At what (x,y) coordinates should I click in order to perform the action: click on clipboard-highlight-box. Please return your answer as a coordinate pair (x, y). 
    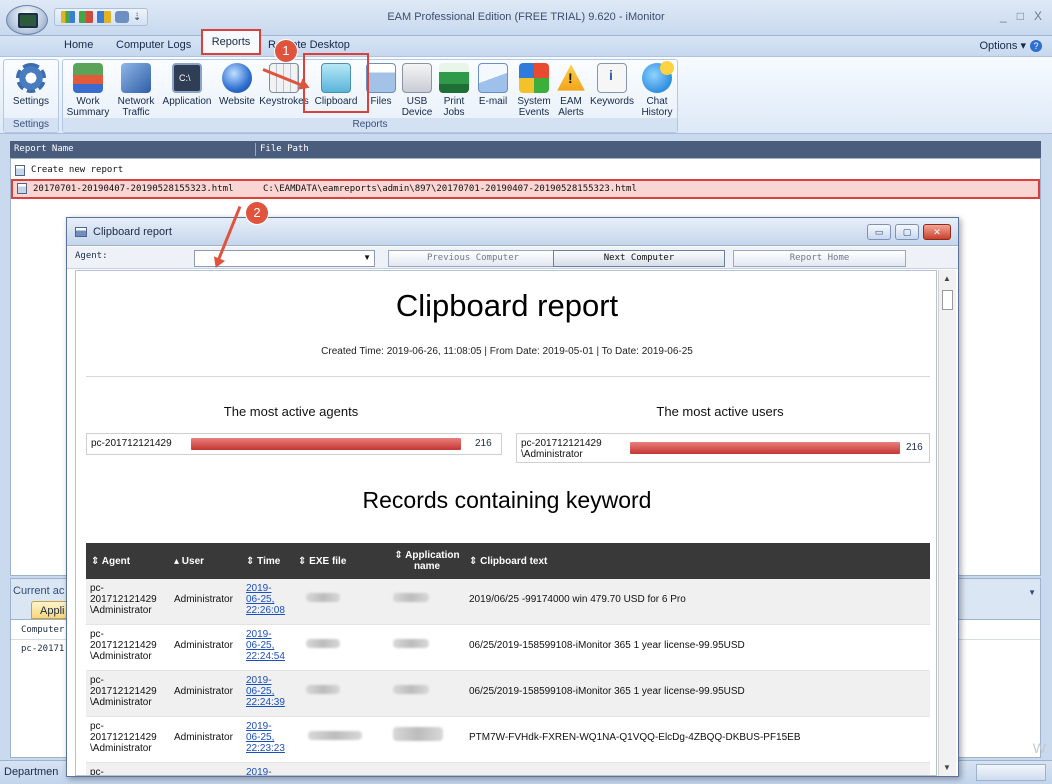
    Looking at the image, I should click on (336, 83).